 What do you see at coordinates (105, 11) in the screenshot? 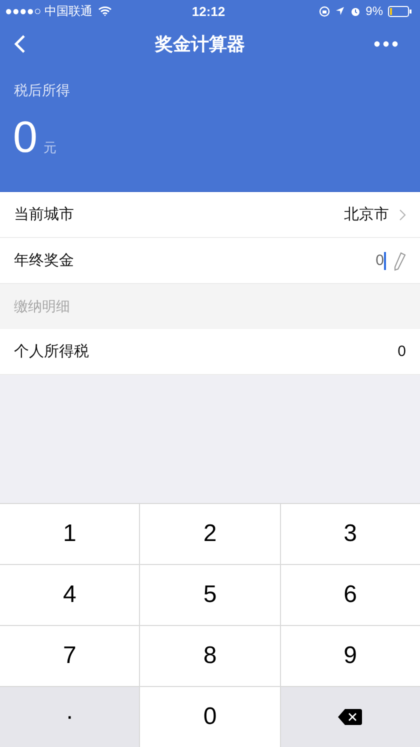
I see `wifi-icon` at bounding box center [105, 11].